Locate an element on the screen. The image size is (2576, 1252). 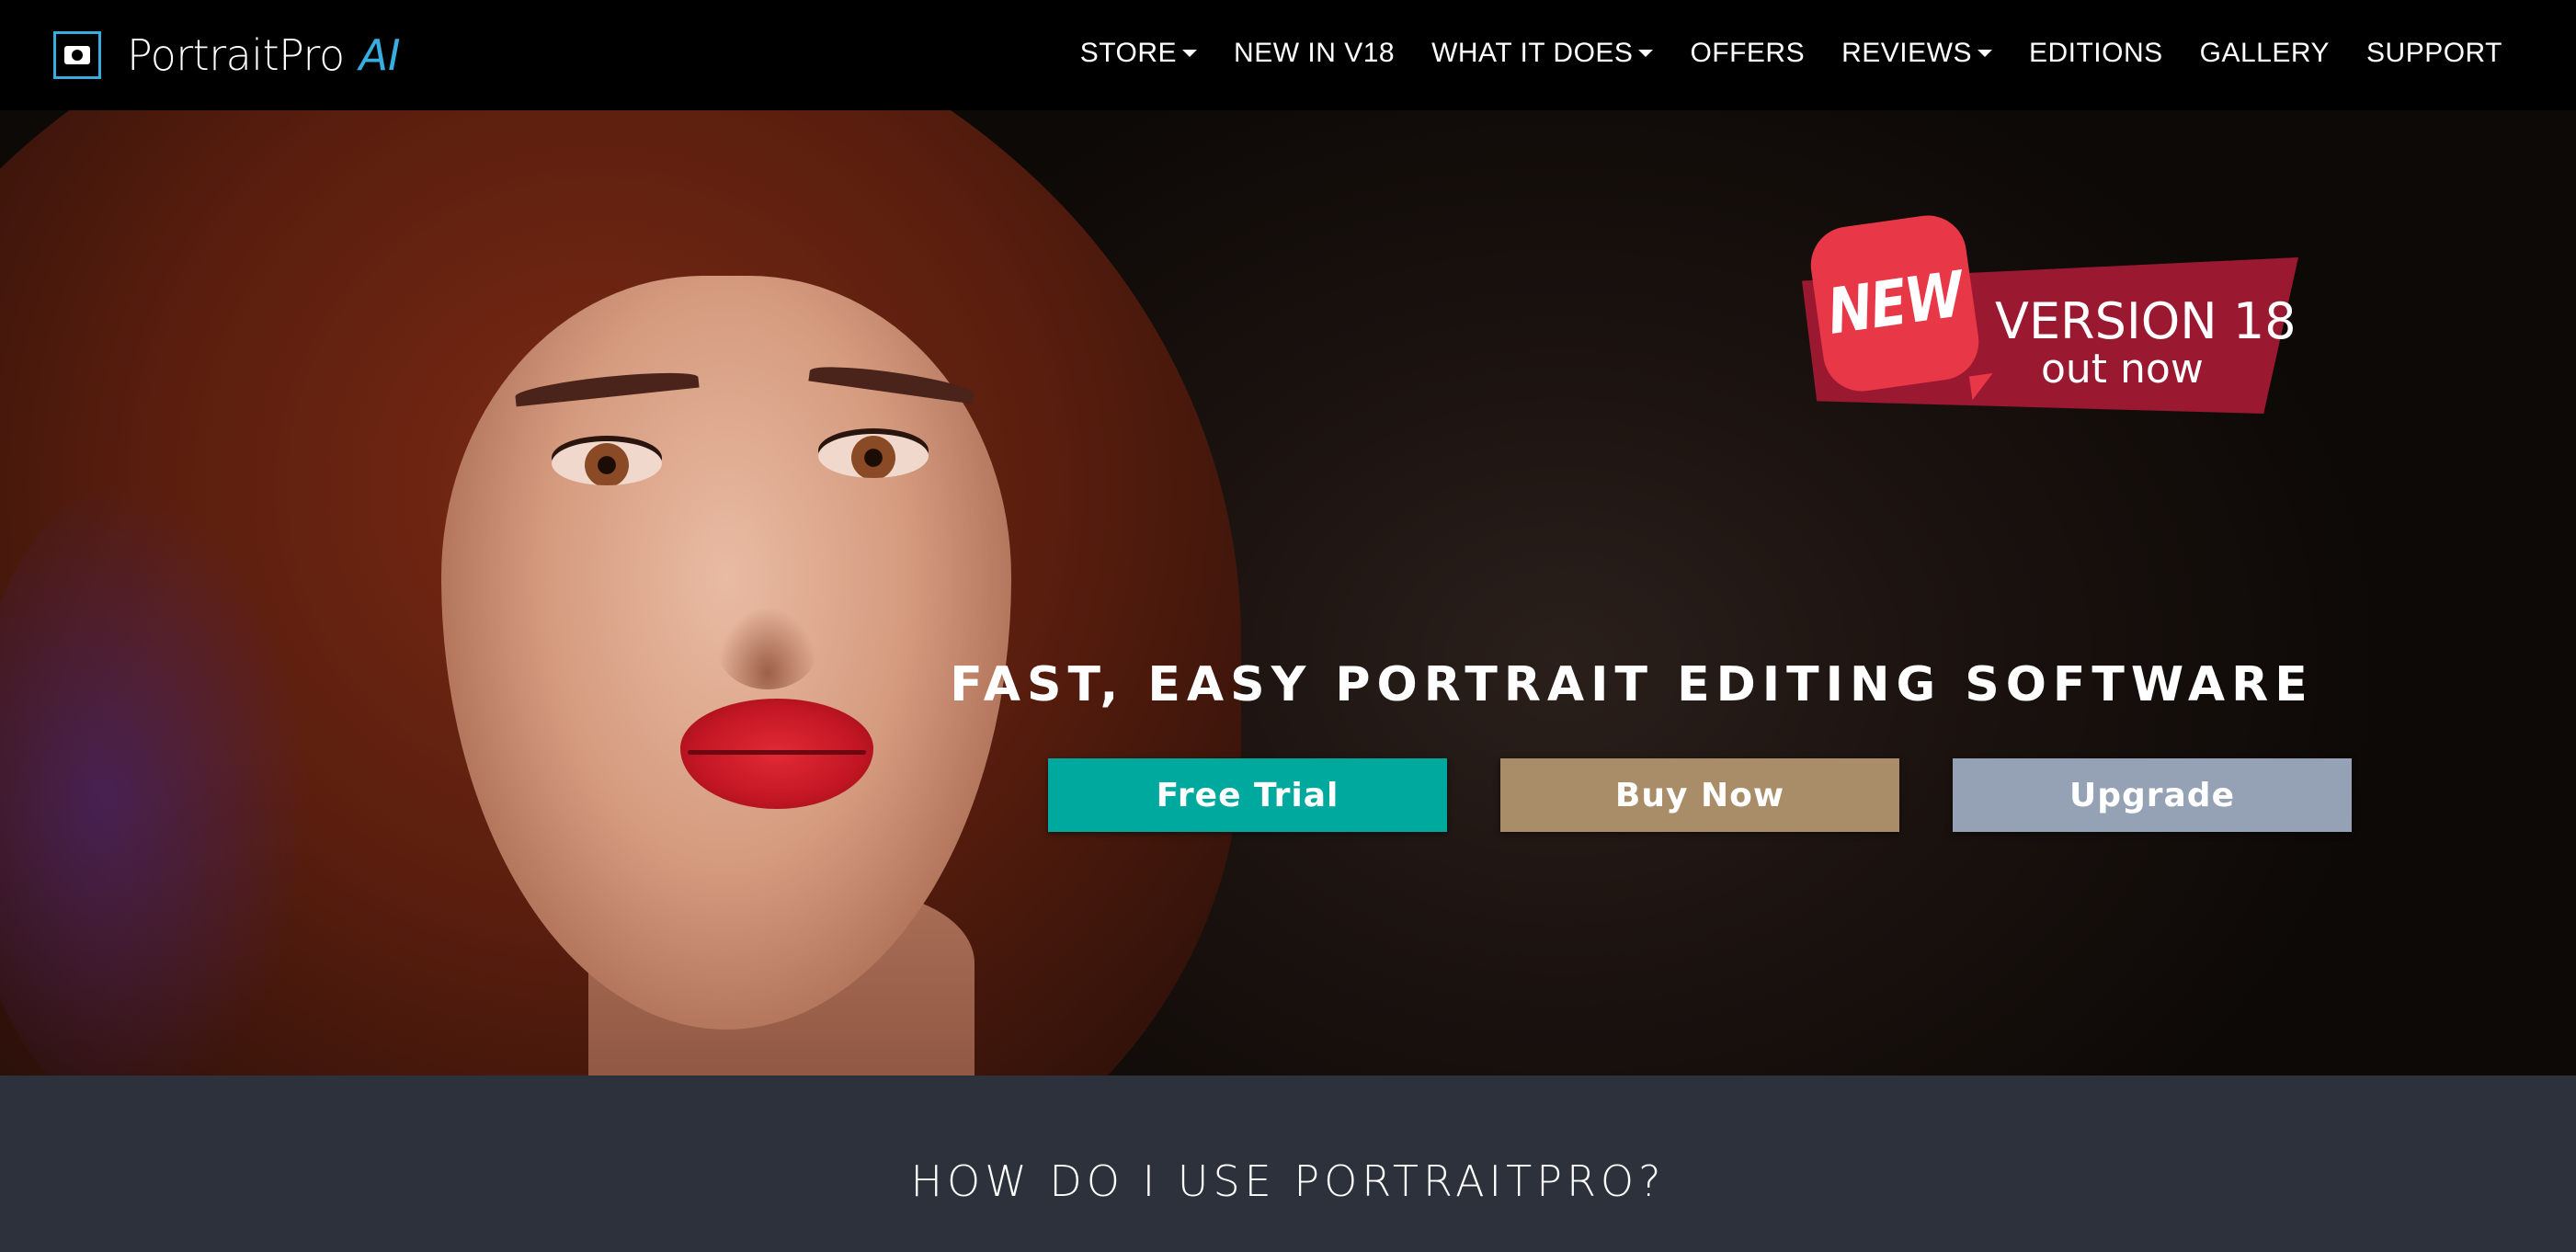
nav-reviews: REVIEWS is located at coordinates (1916, 54).